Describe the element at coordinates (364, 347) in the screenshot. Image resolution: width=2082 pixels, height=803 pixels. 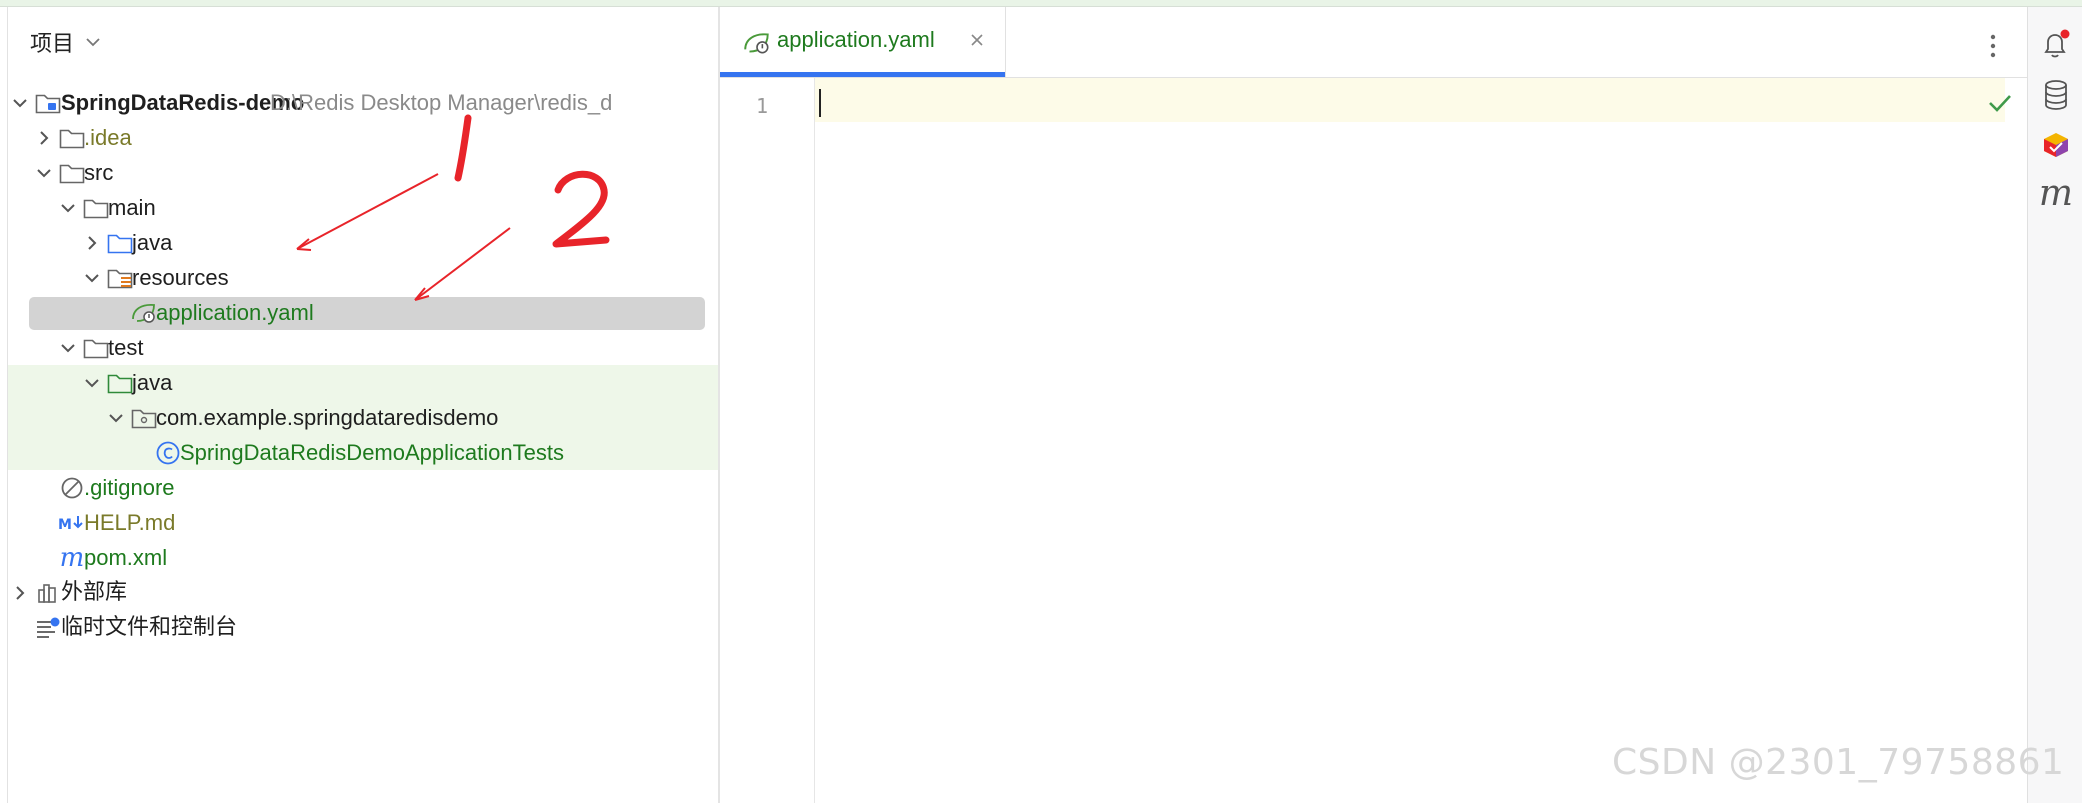
I see `tree-item-test: test` at that location.